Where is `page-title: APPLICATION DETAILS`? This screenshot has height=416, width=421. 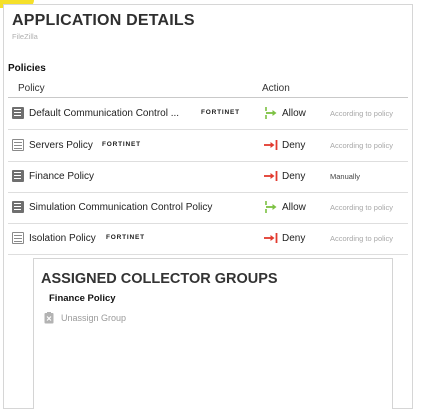
page-title: APPLICATION DETAILS is located at coordinates (103, 20).